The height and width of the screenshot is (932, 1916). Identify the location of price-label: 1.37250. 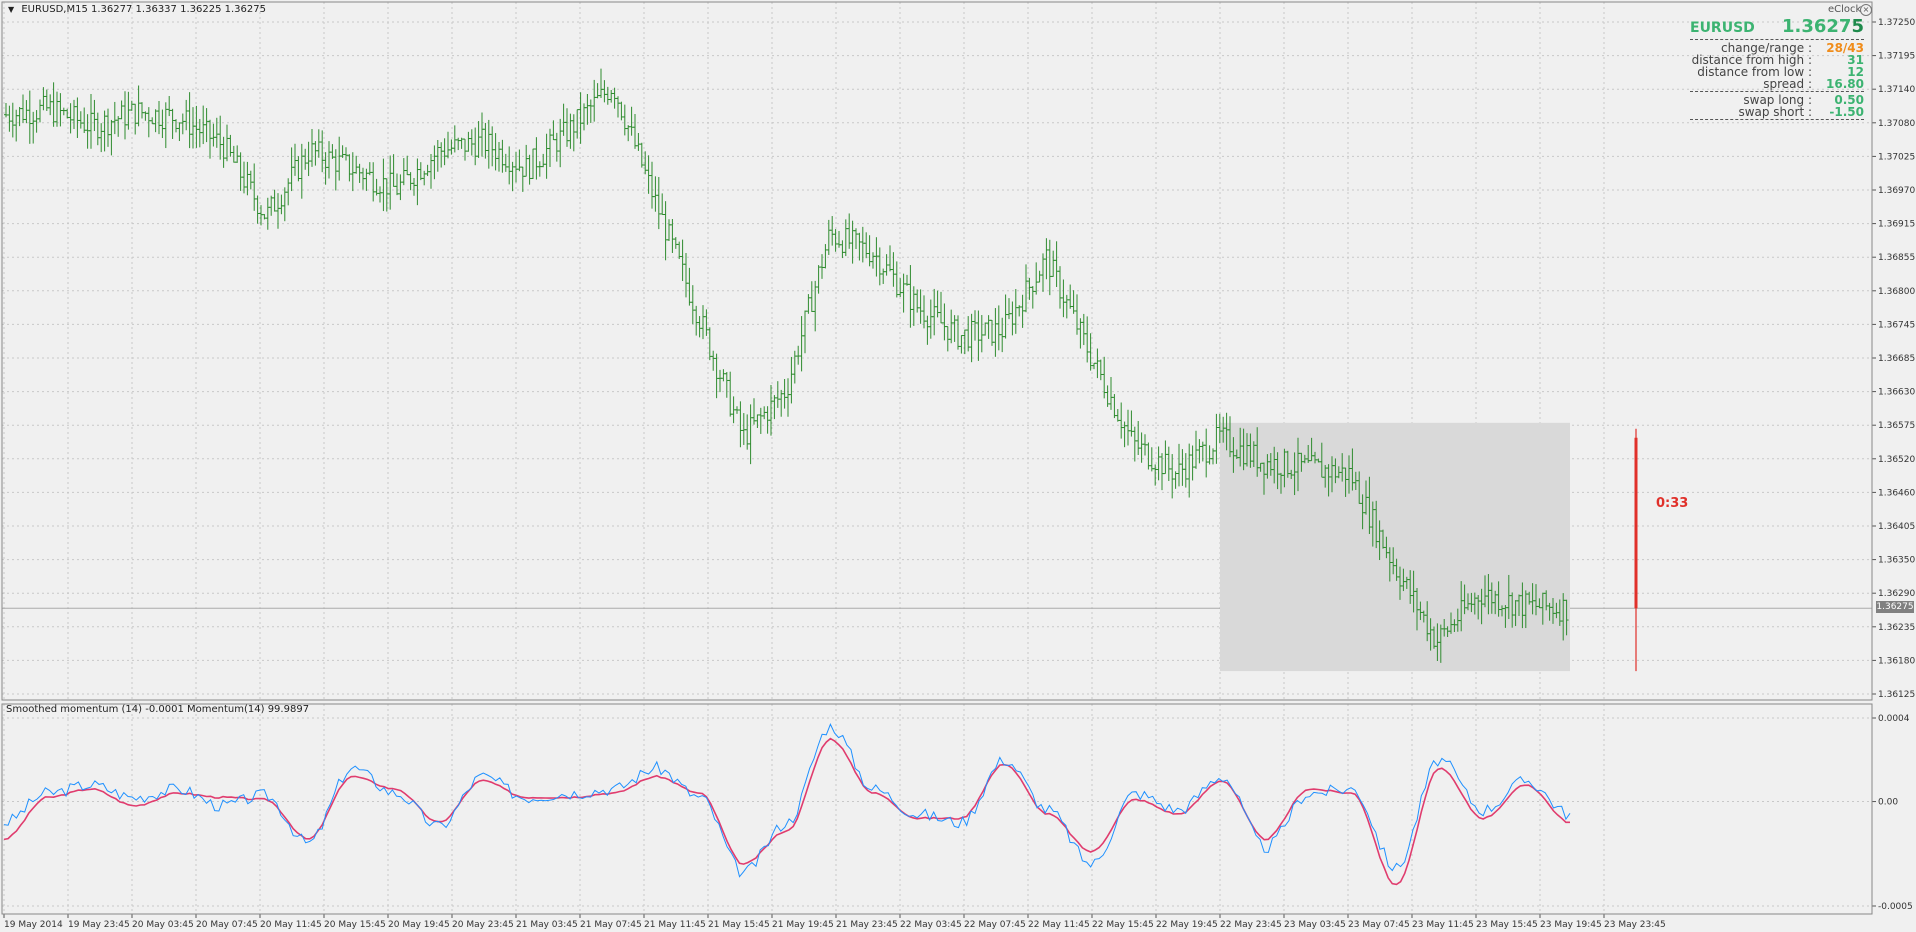
(1896, 23).